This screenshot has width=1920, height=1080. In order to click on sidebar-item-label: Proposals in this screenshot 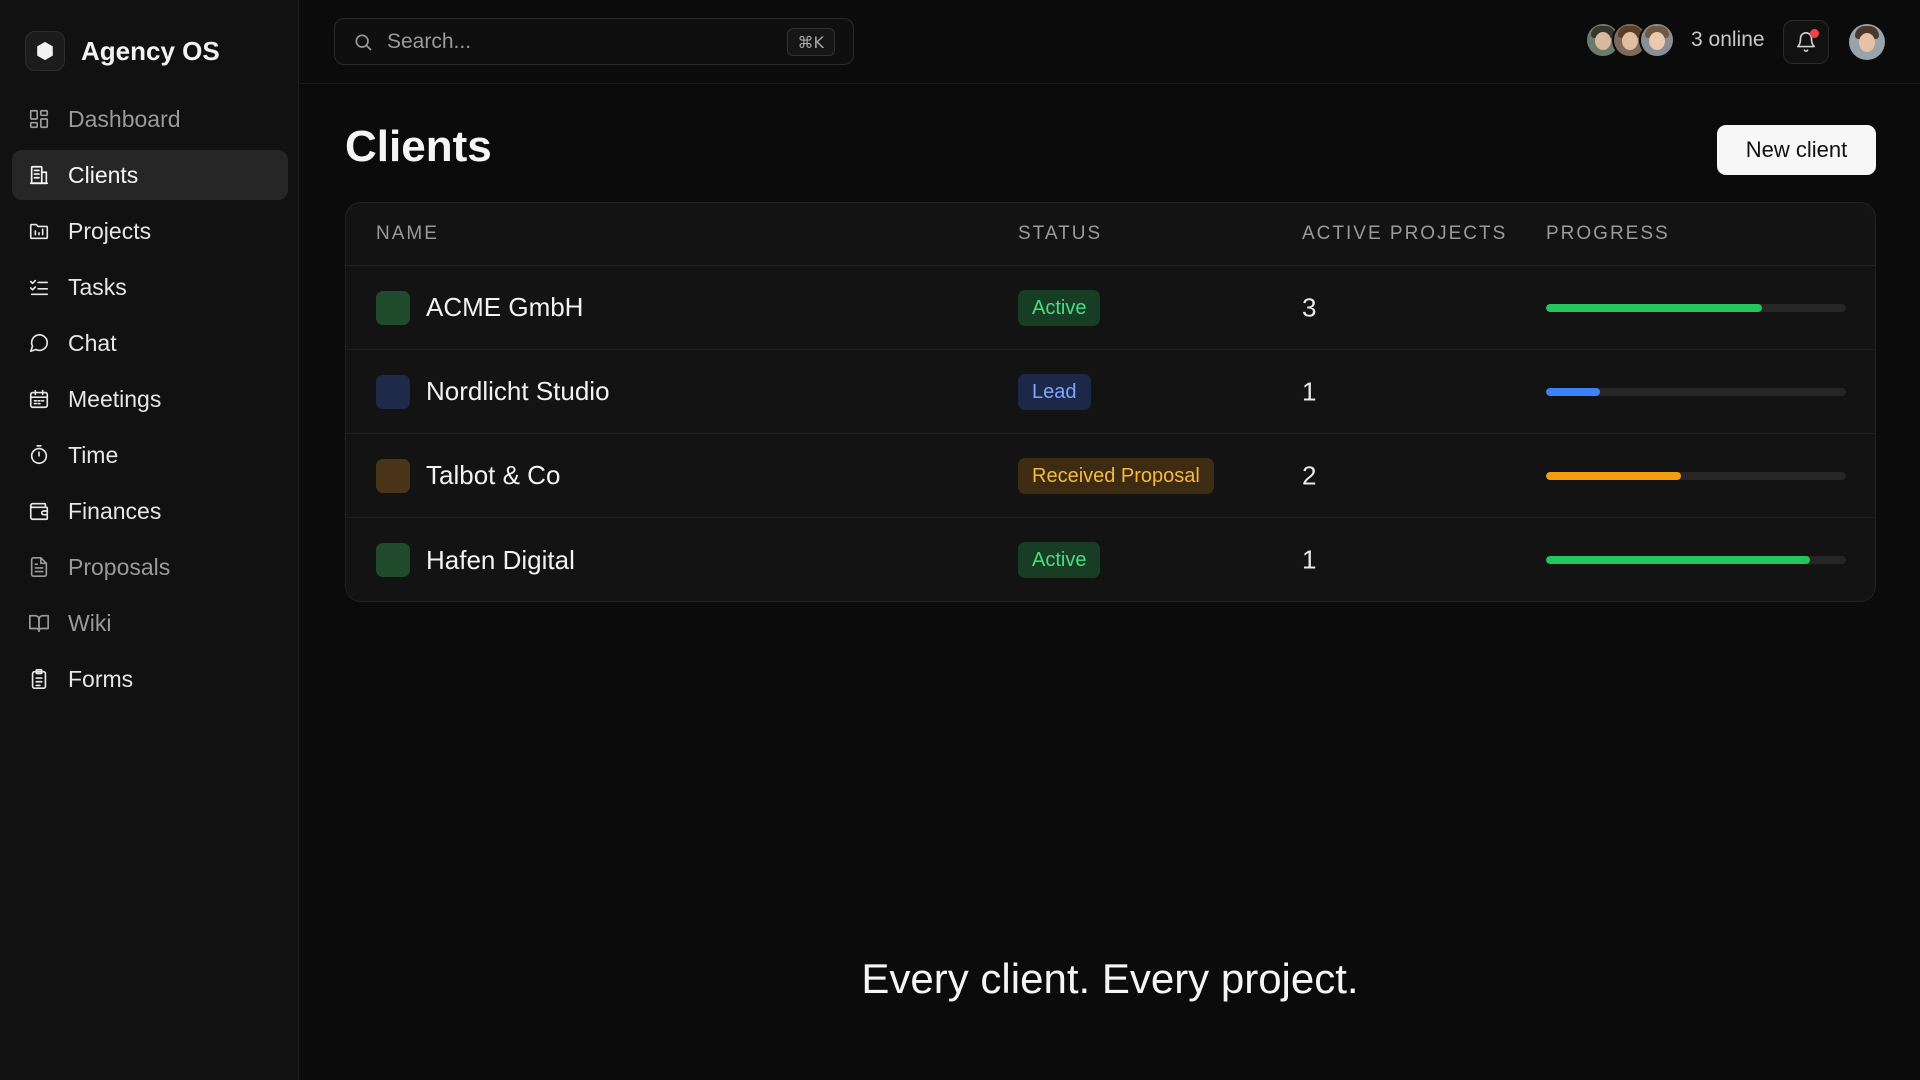, I will do `click(119, 566)`.